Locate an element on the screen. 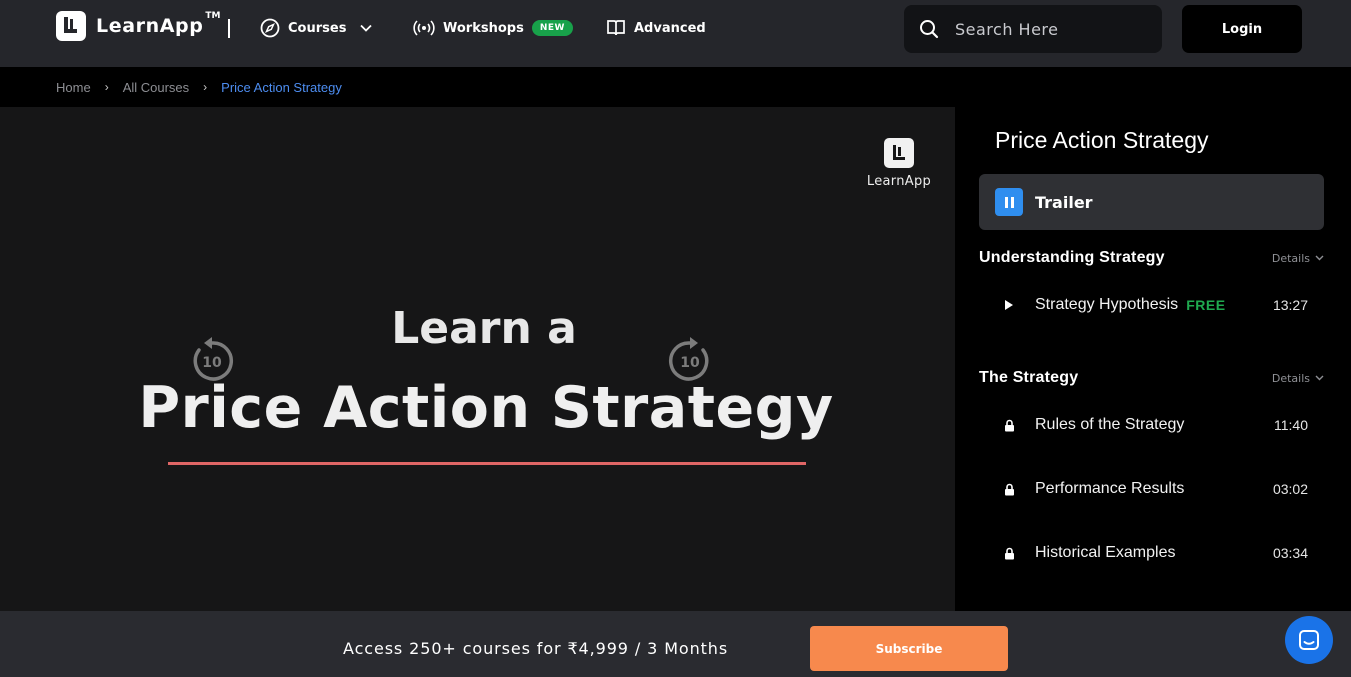 This screenshot has height=677, width=1351. chat-icon is located at coordinates (1309, 640).